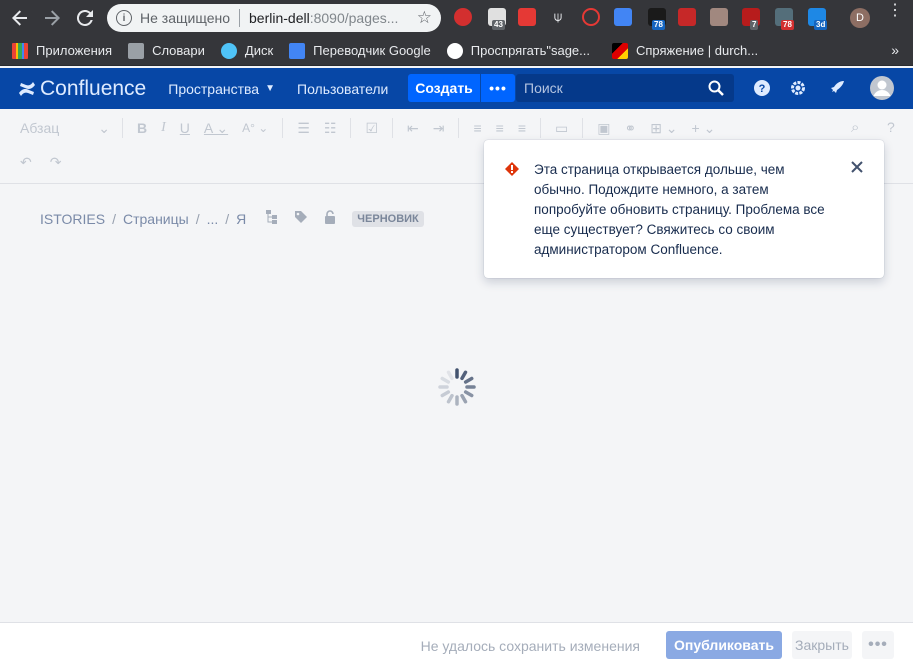 The height and width of the screenshot is (666, 913). What do you see at coordinates (330, 128) in the screenshot?
I see `numbered-list-icon: ☷` at bounding box center [330, 128].